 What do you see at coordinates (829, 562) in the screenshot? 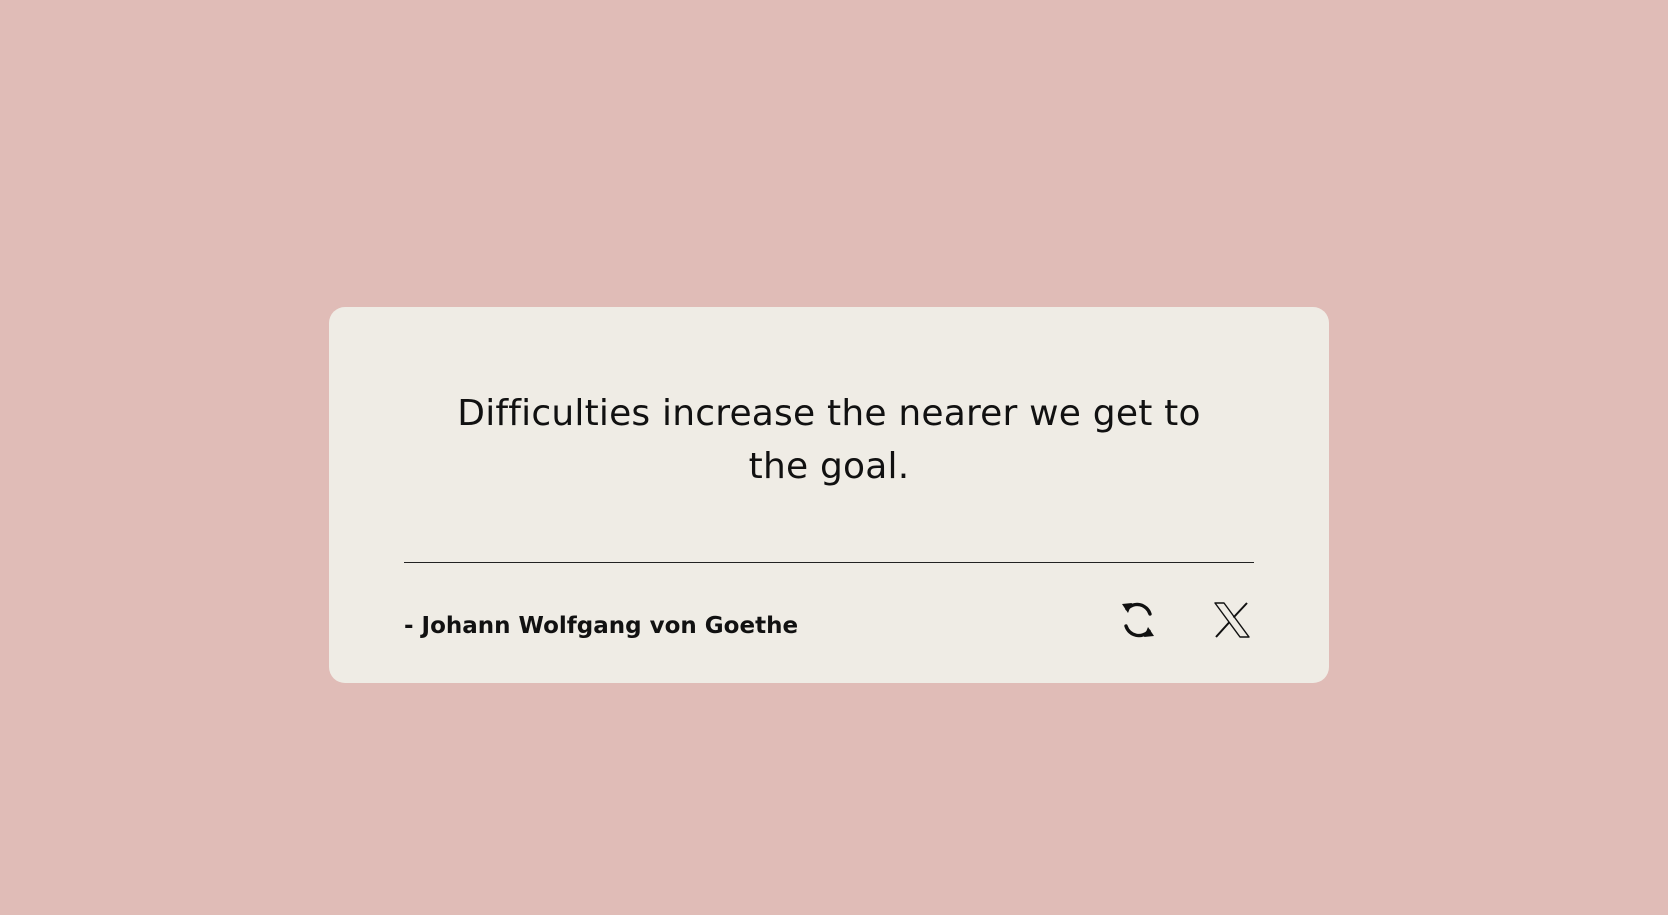
I see `divider` at bounding box center [829, 562].